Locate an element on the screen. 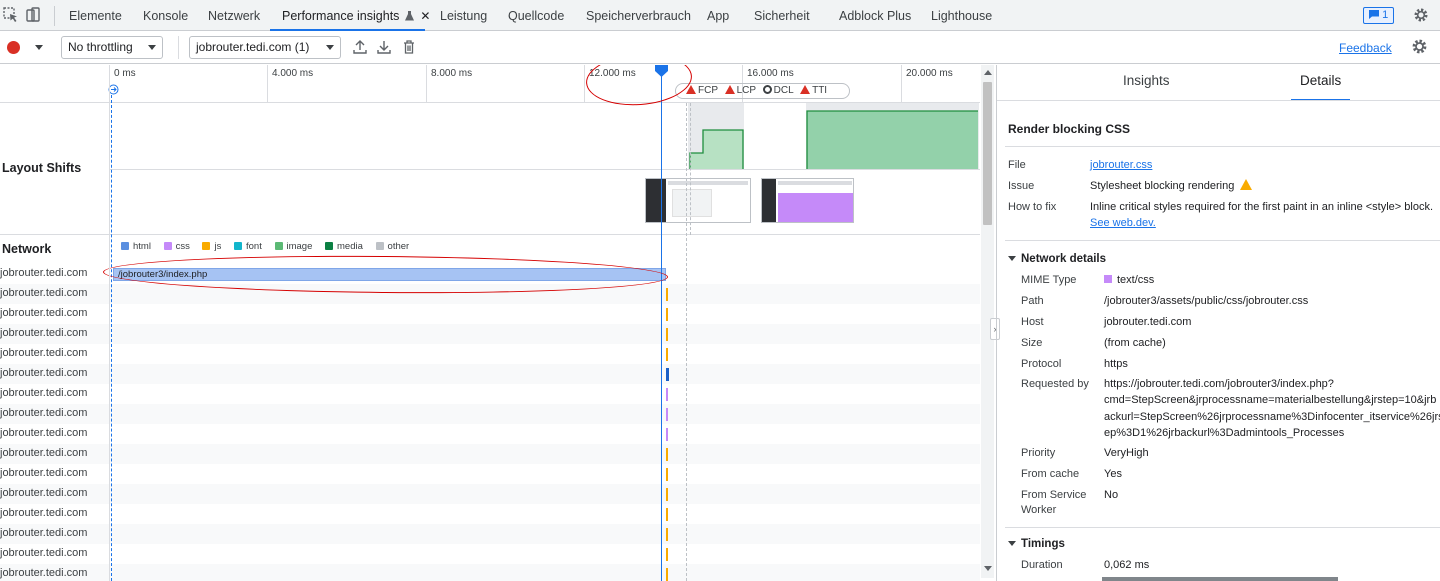  tab-sicherheit: Sicherheit is located at coordinates (782, 15).